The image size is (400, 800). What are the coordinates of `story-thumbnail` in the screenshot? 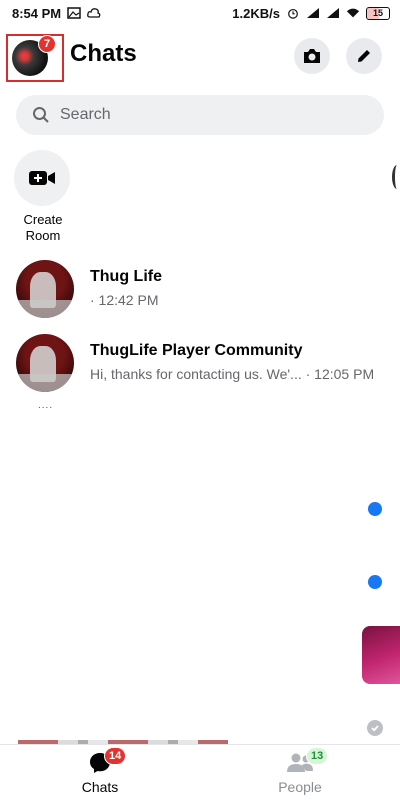 It's located at (381, 655).